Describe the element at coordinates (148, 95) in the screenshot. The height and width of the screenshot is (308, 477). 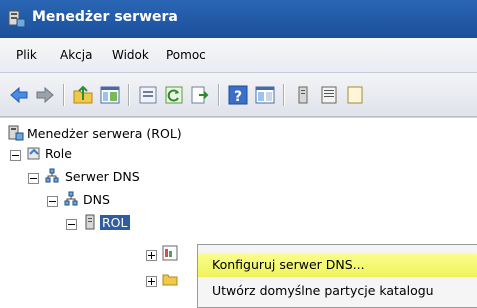
I see `properties-icon` at that location.